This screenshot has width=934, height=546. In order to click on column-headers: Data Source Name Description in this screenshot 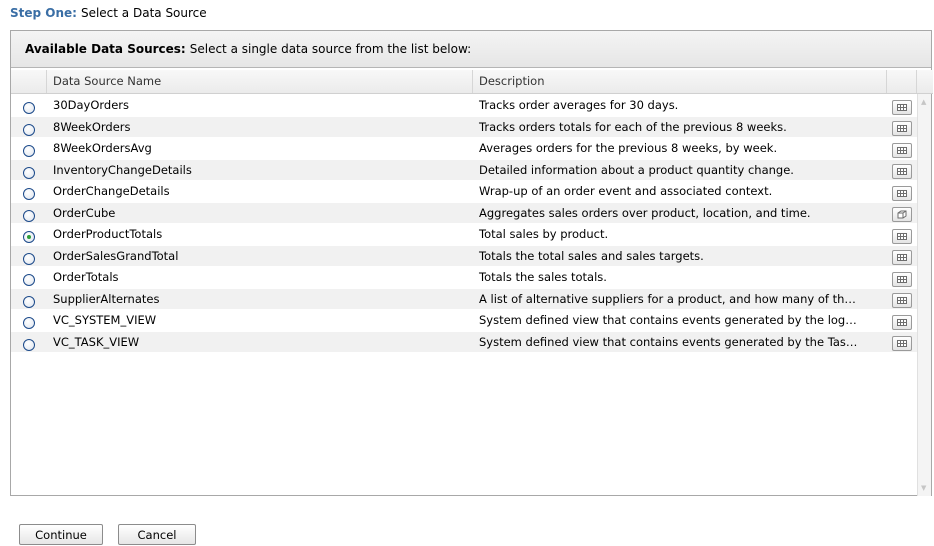, I will do `click(472, 82)`.